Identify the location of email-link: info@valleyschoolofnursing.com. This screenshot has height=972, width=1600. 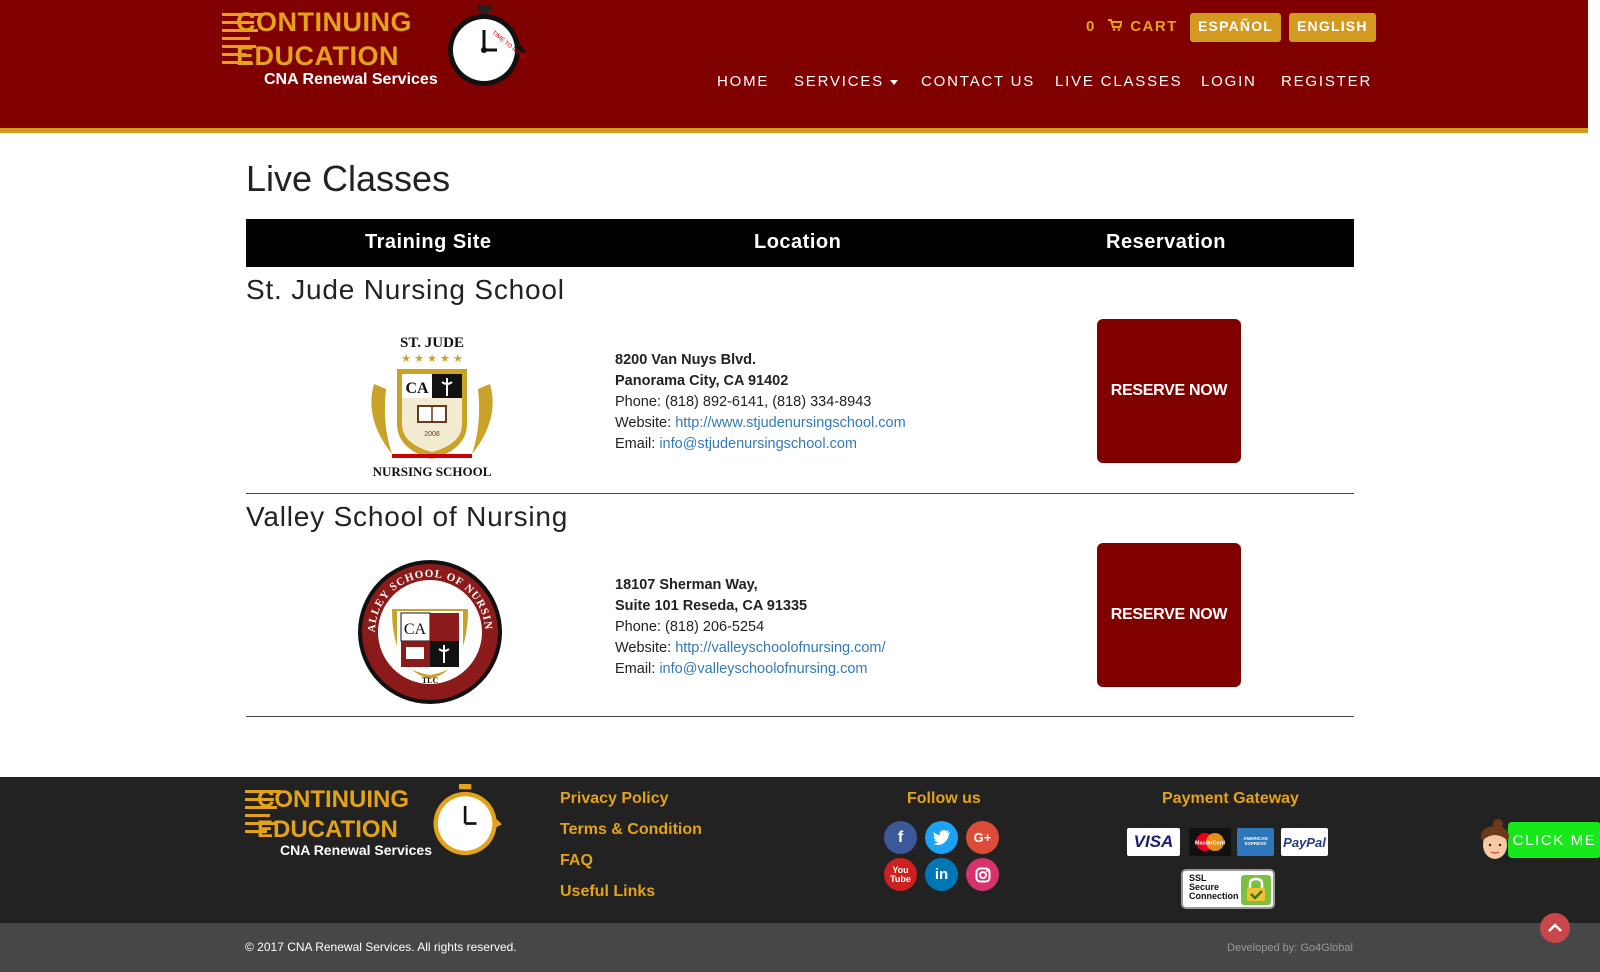
(763, 669).